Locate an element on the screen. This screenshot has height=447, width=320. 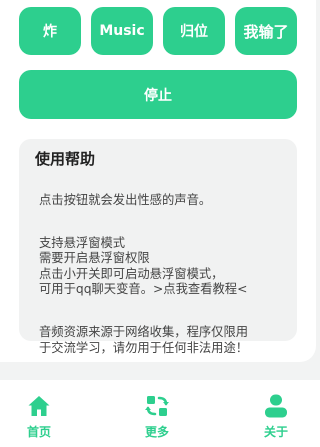
home-icon is located at coordinates (39, 406).